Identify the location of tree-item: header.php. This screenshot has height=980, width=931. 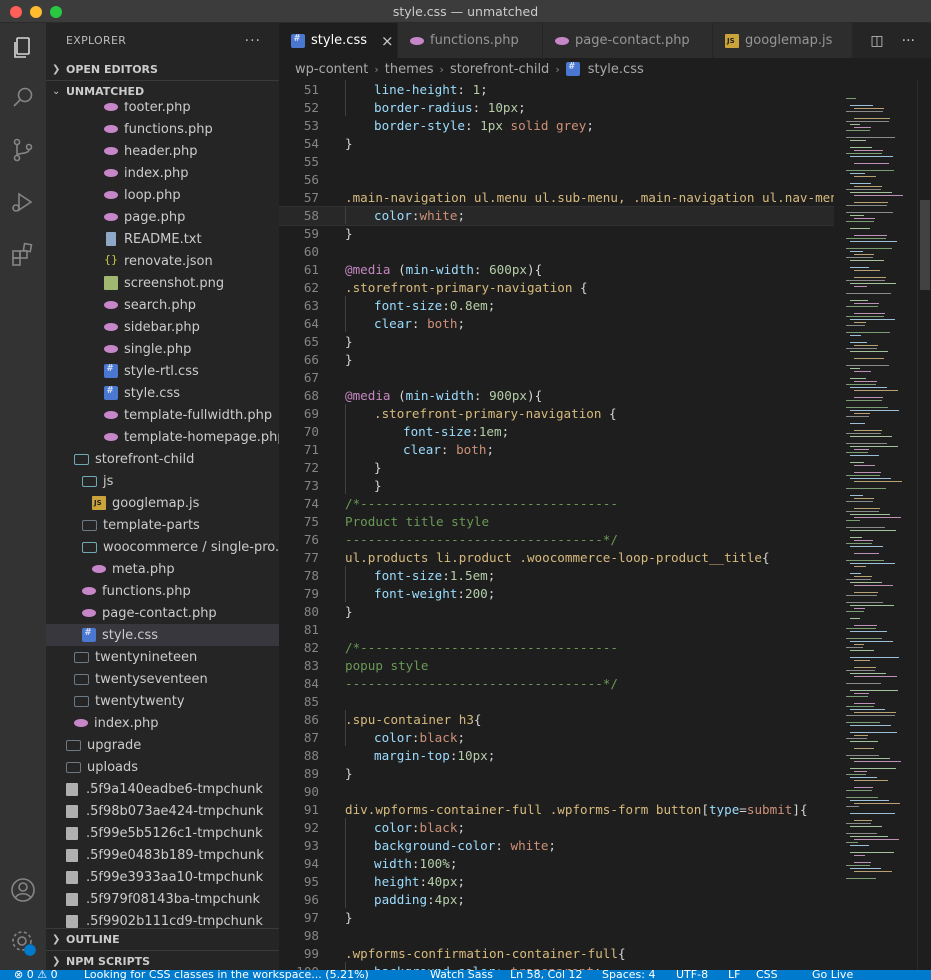
(162, 151).